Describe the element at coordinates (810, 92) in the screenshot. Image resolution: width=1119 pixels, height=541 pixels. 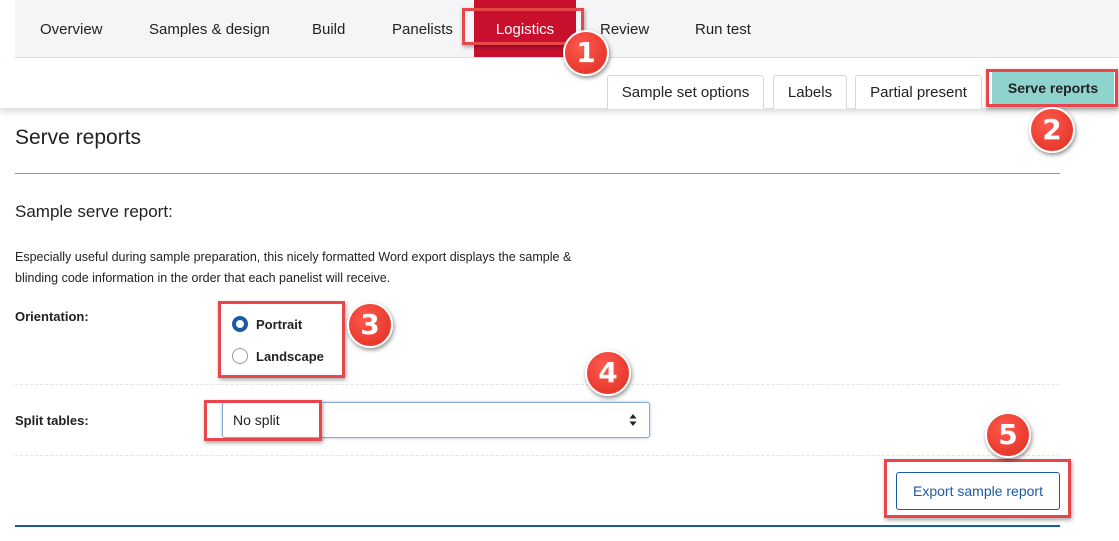
I see `subtab-labels: Labels` at that location.